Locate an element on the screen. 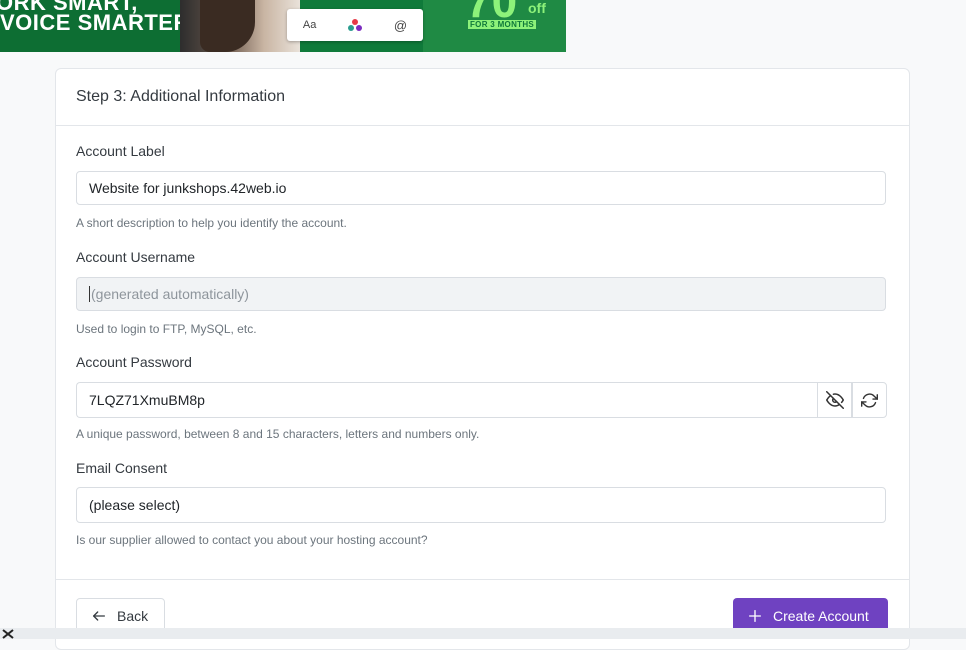 The image size is (966, 650). account-password-label: Account Password is located at coordinates (134, 362).